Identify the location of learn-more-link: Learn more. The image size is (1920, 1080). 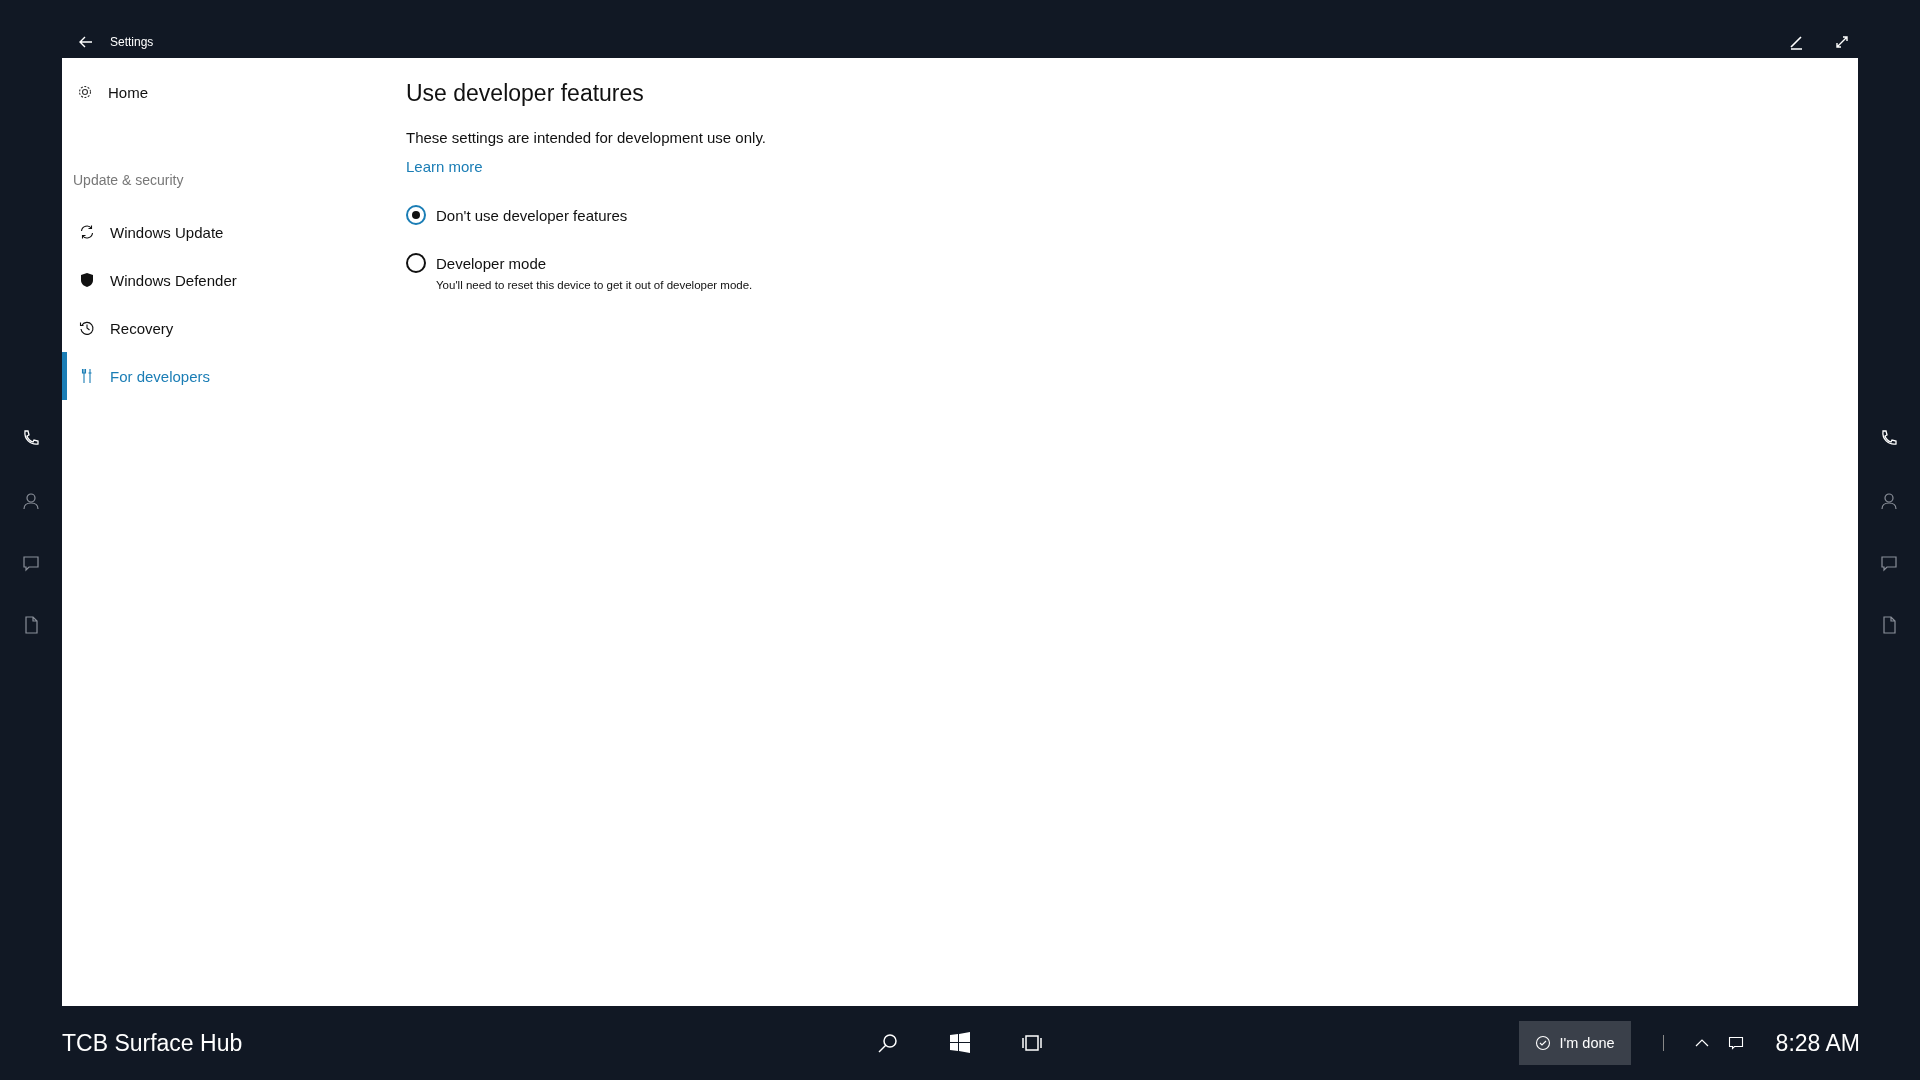
(444, 166).